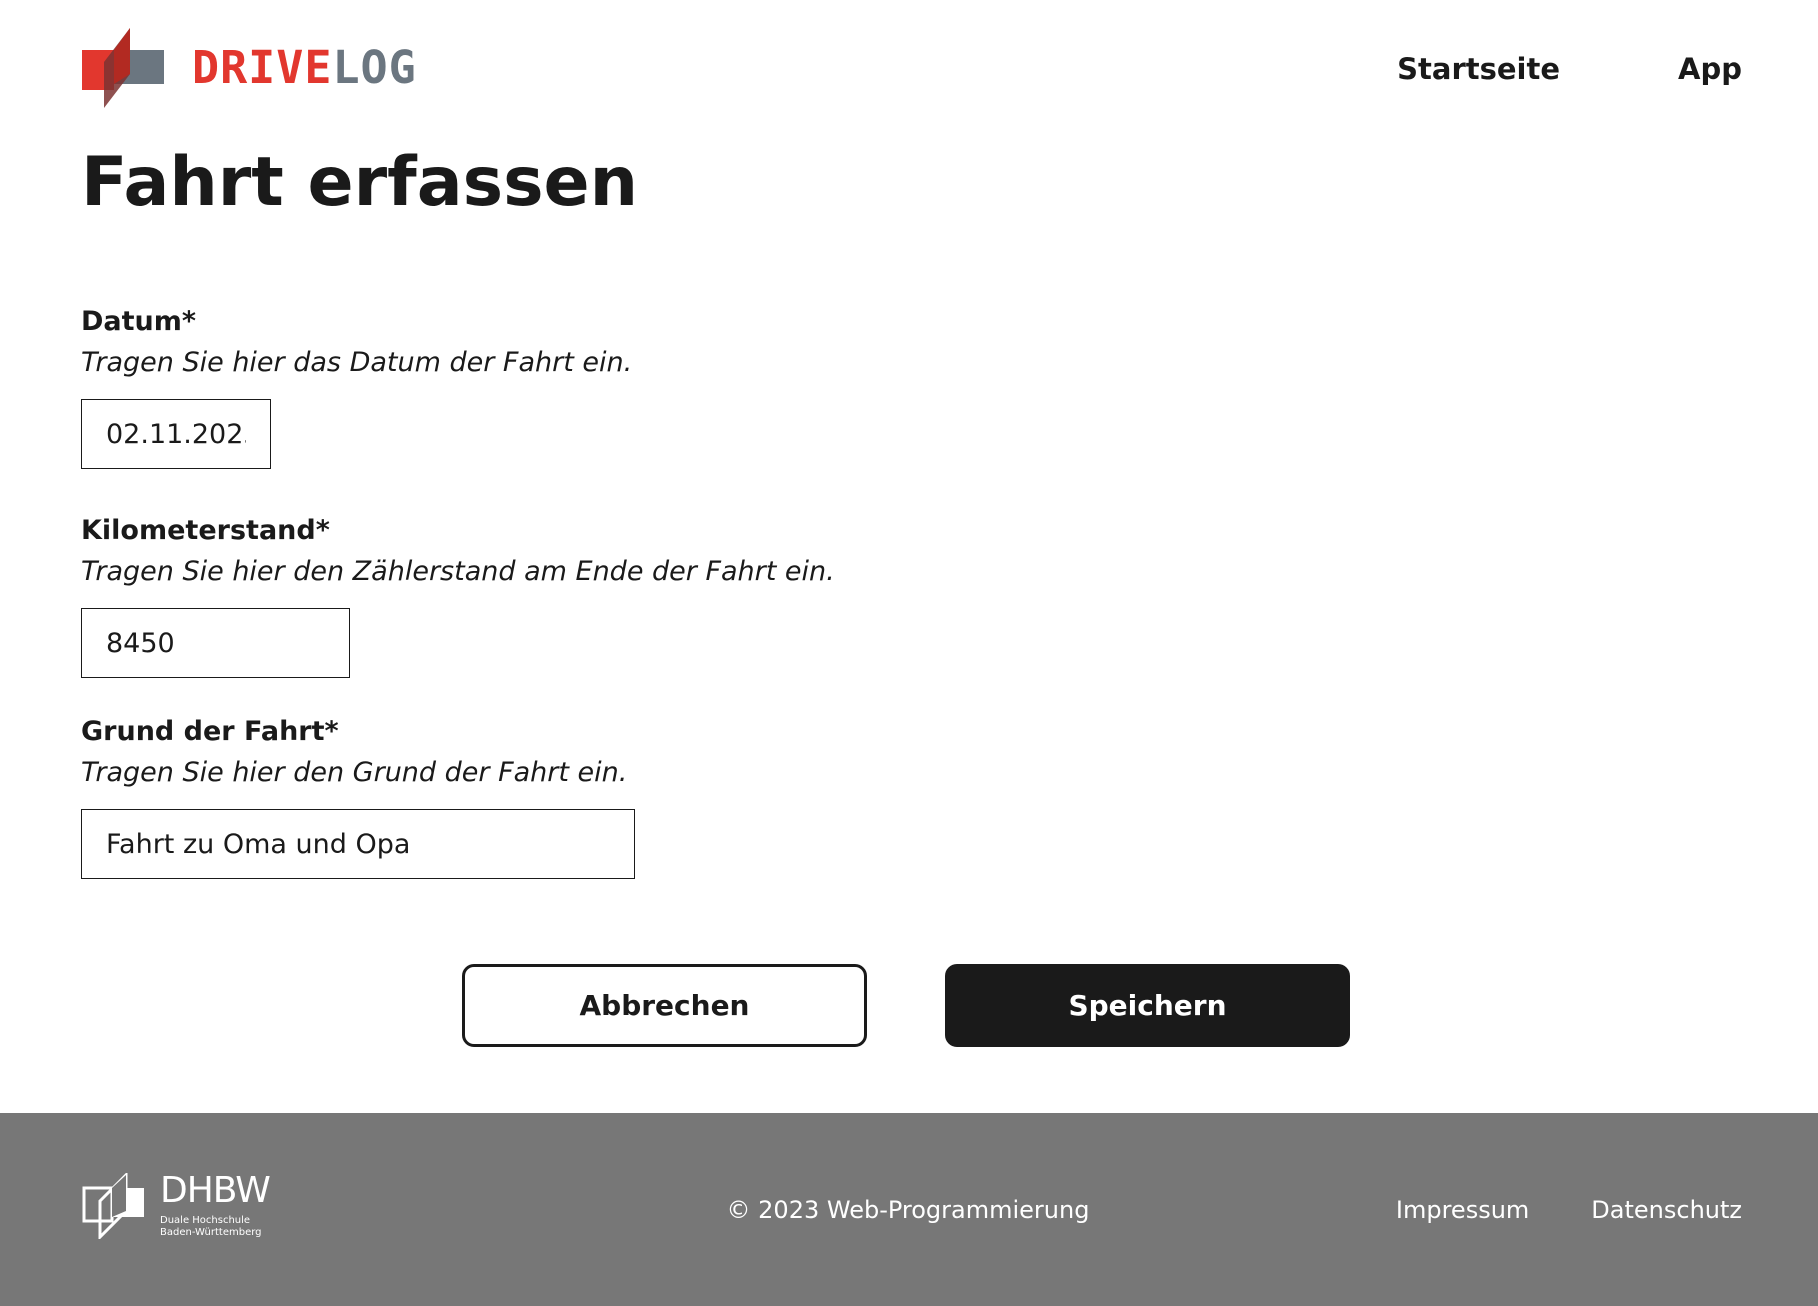  I want to click on drivelog-logo: DRIVELOG, so click(249, 67).